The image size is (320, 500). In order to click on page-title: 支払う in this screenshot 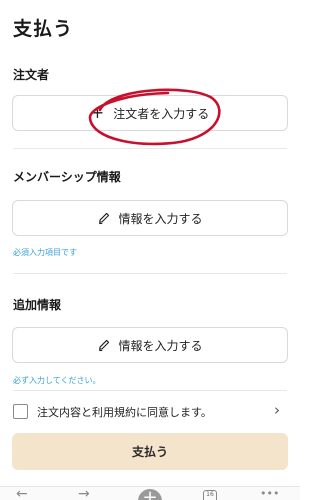, I will do `click(43, 29)`.